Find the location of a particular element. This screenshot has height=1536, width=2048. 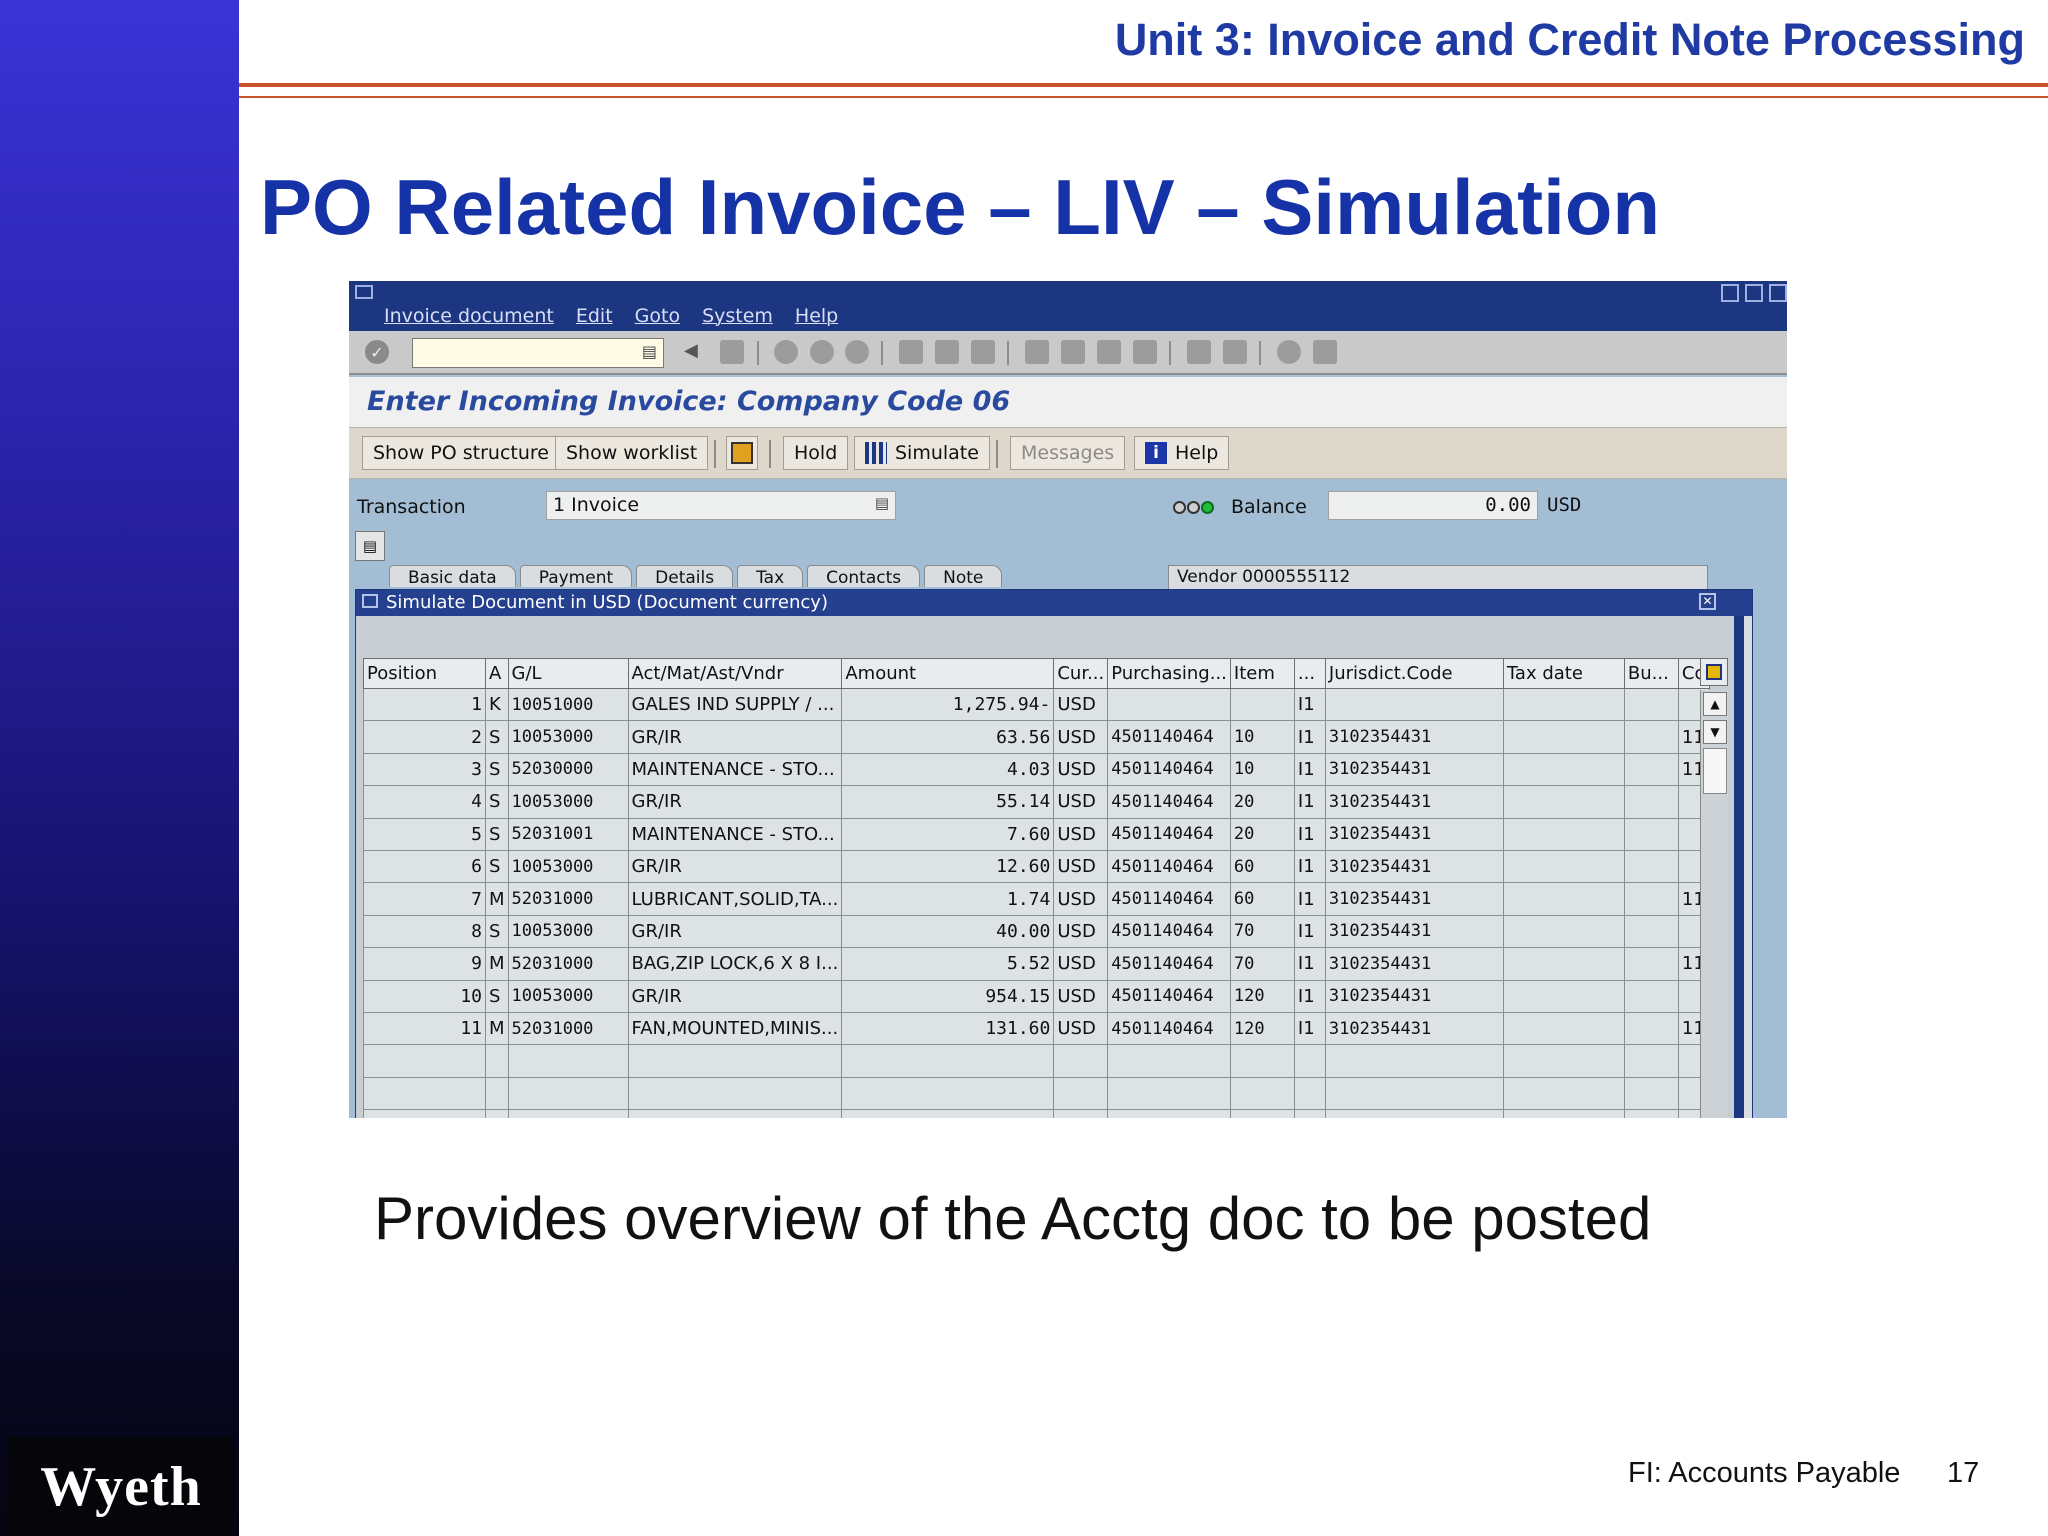

last-page-icon is located at coordinates (1145, 352).